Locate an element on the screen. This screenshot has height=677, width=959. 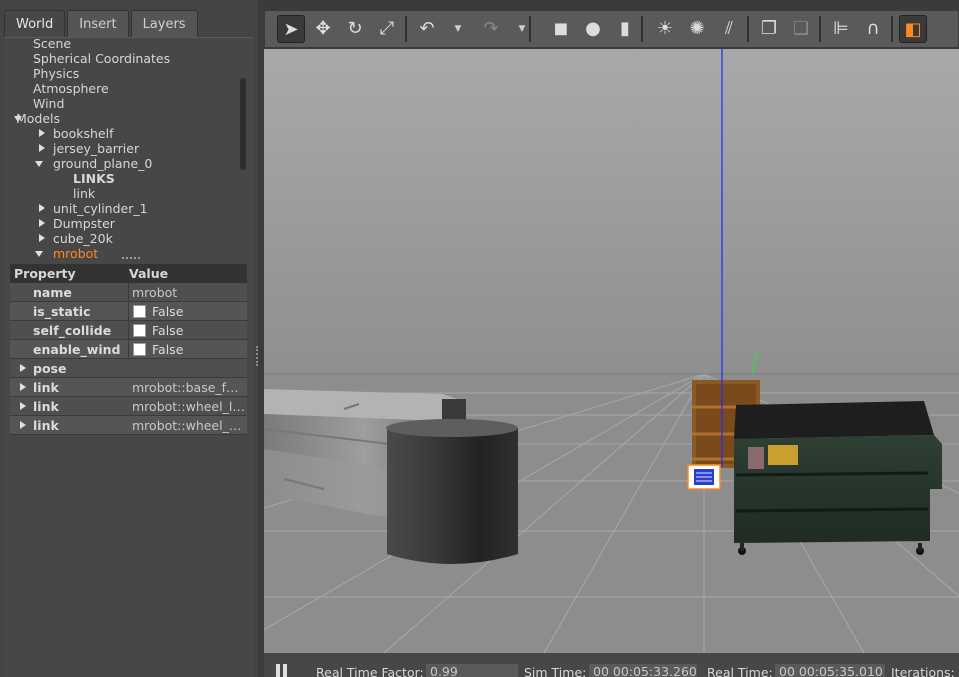
select-mode-icon: ➤ is located at coordinates (291, 29).